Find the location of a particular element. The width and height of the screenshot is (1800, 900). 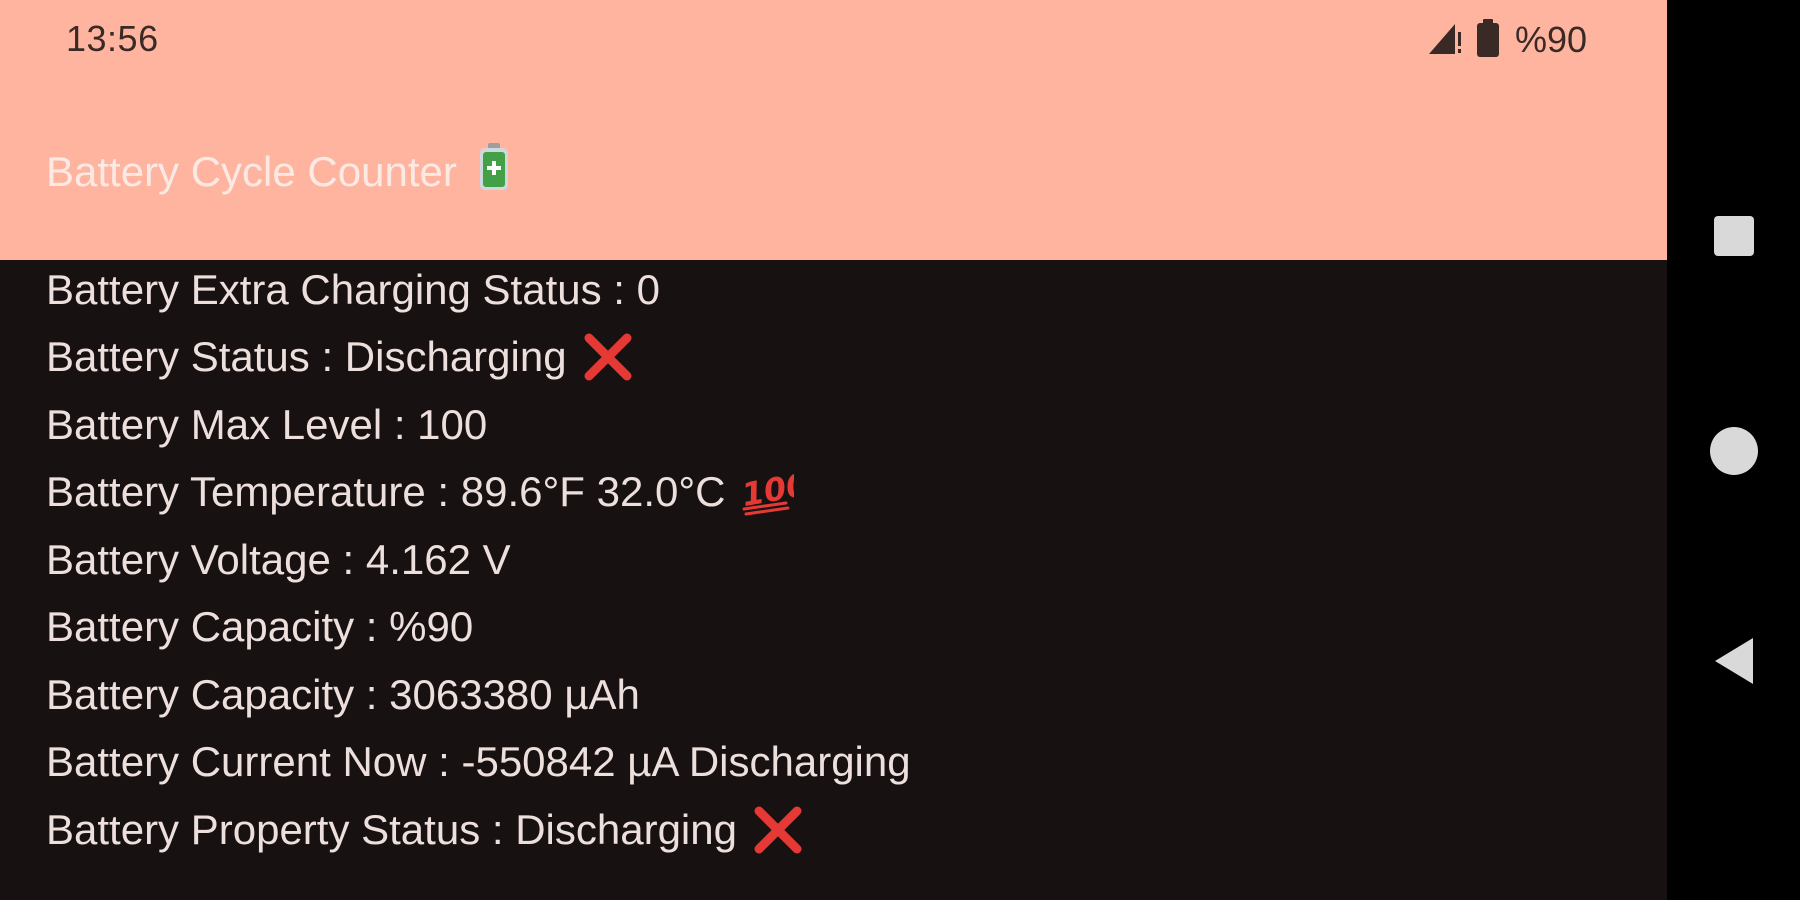

app-title-text: Battery Cycle Counter is located at coordinates (251, 171).